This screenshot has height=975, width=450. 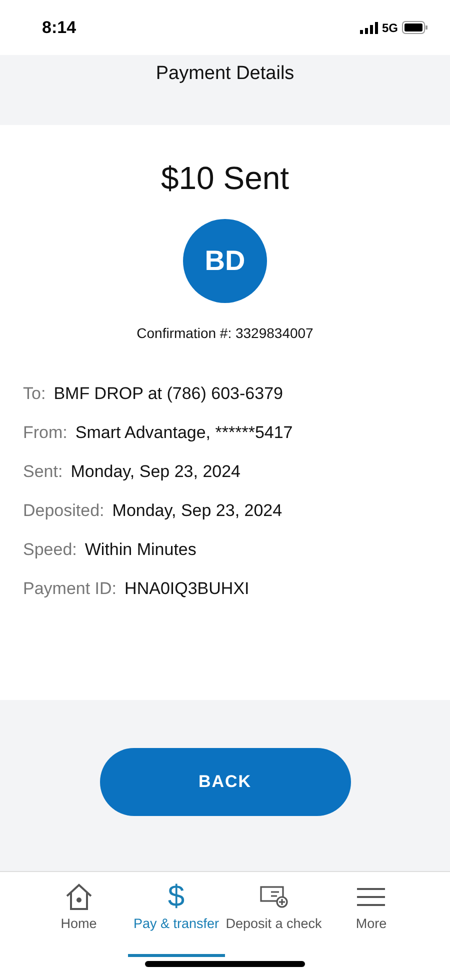 I want to click on network-label: 5G, so click(x=390, y=27).